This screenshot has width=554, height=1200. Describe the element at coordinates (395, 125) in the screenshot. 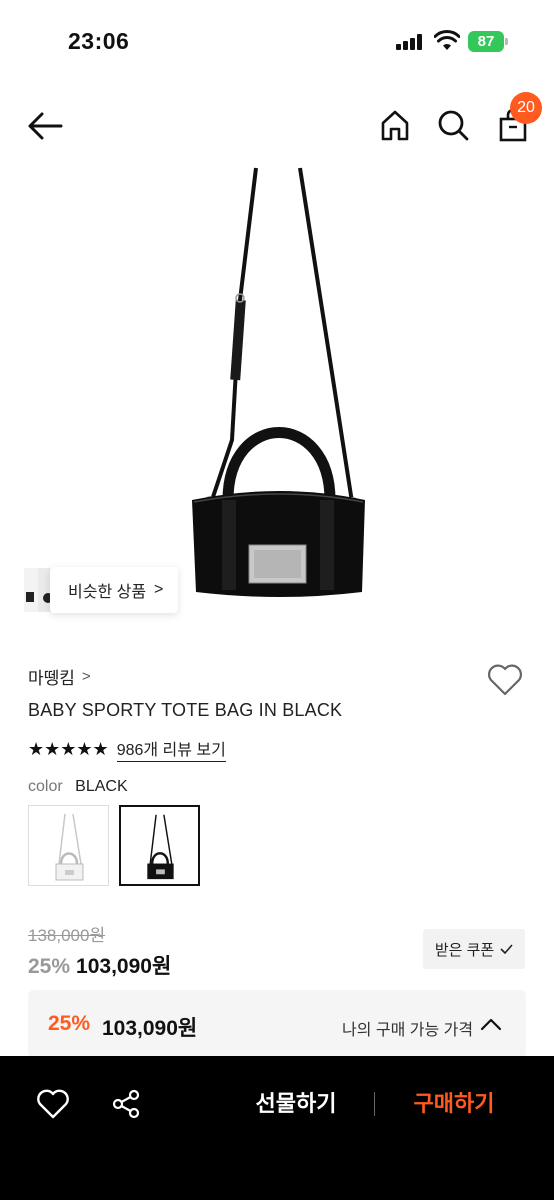

I see `home-icon` at that location.